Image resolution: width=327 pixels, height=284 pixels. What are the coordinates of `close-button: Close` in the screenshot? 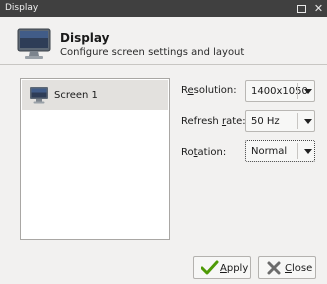 It's located at (287, 267).